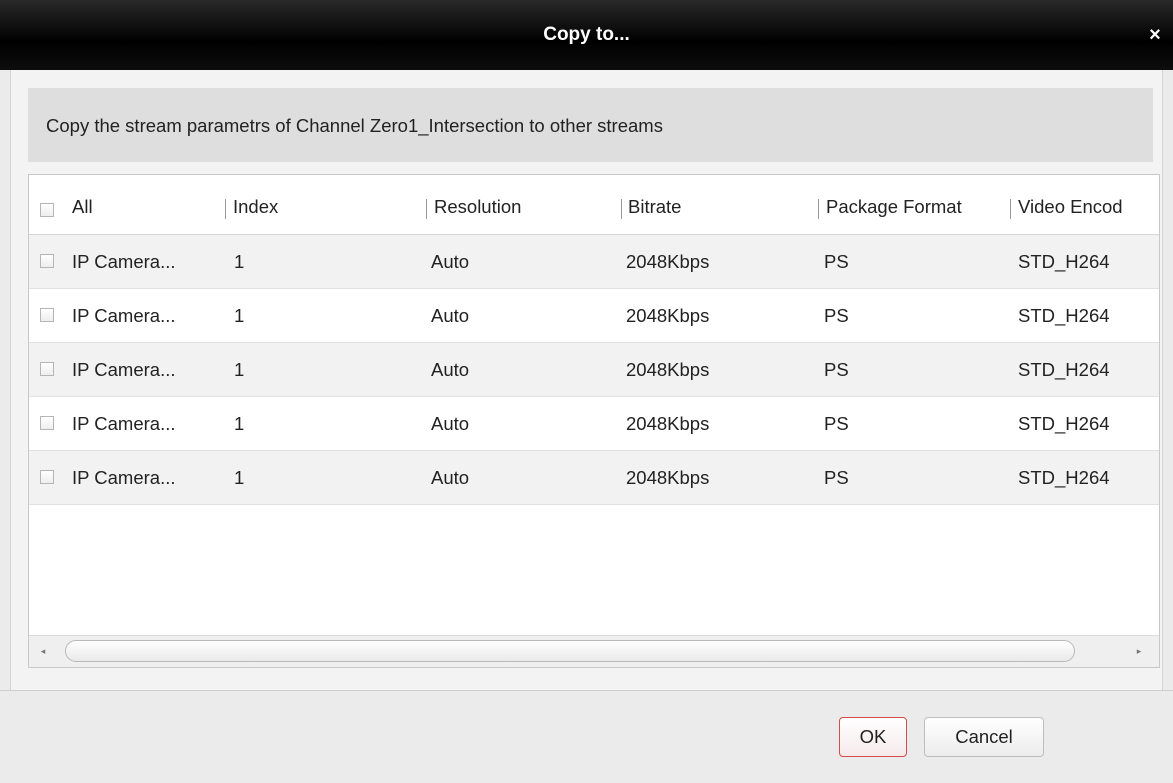 This screenshot has height=783, width=1173. What do you see at coordinates (894, 207) in the screenshot?
I see `header-package-format: Package Format` at bounding box center [894, 207].